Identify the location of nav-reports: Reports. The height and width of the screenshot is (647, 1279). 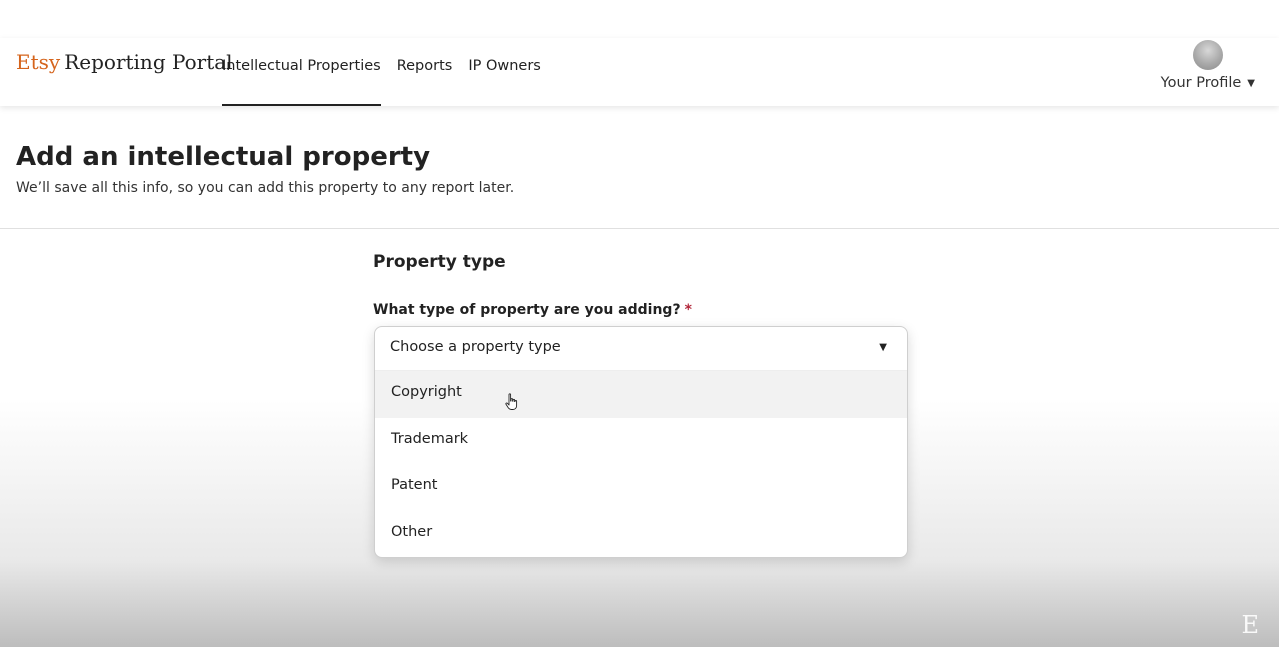
(425, 72).